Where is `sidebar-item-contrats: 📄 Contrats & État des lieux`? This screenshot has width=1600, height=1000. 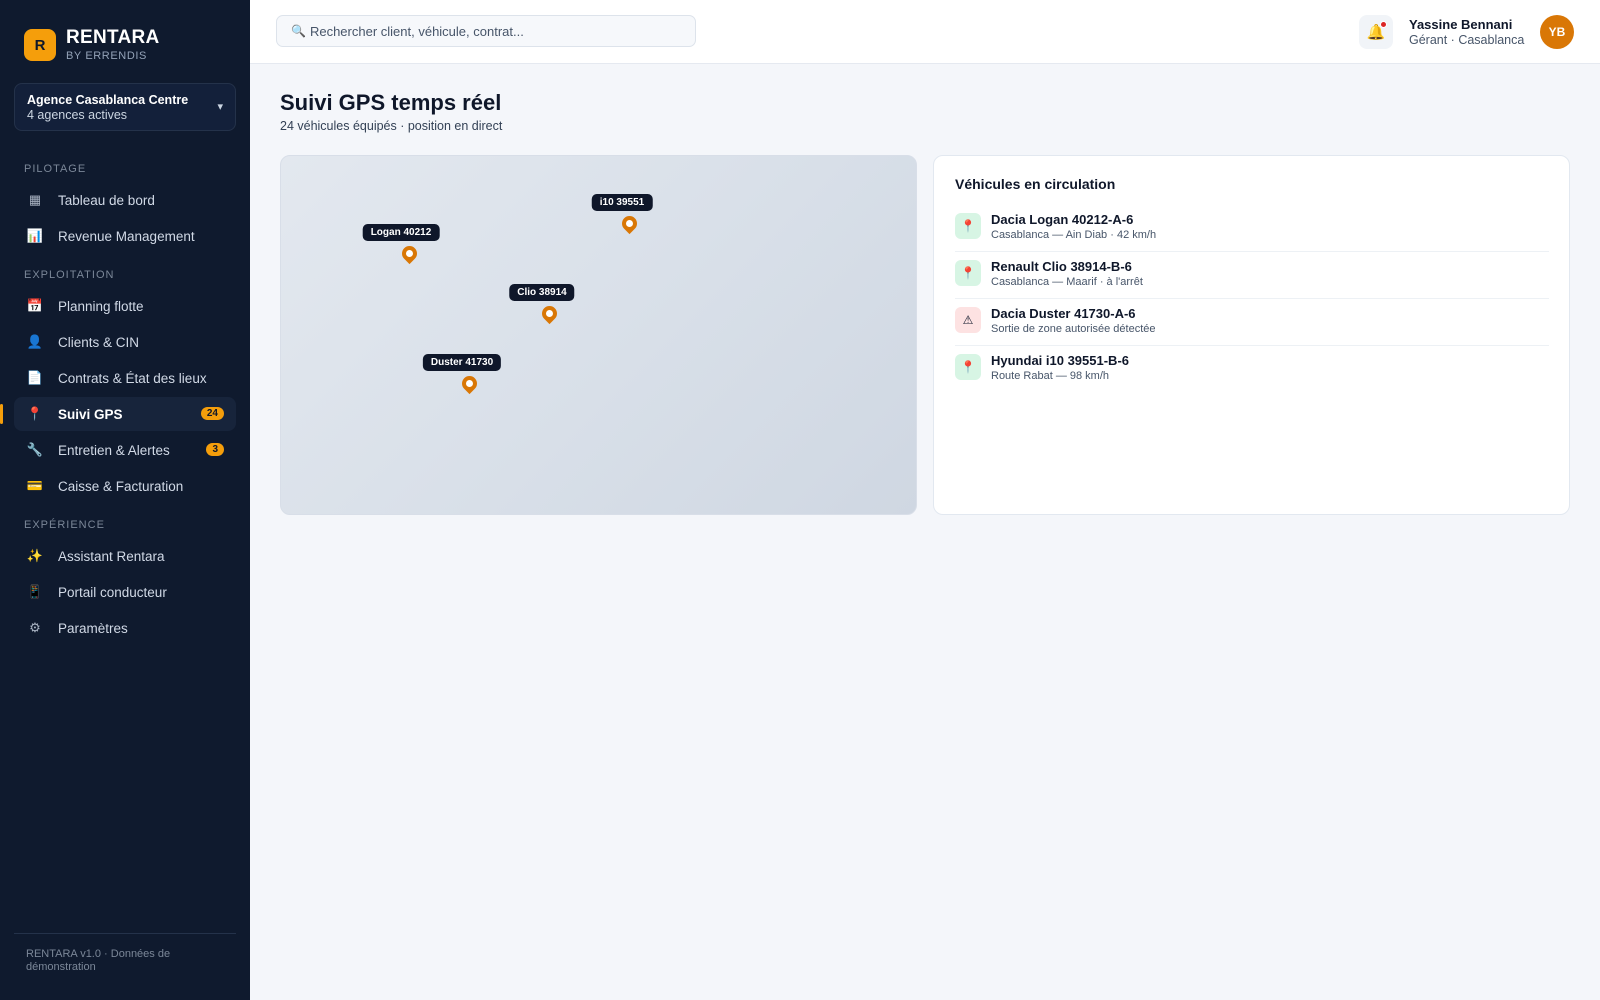 sidebar-item-contrats: 📄 Contrats & État des lieux is located at coordinates (125, 378).